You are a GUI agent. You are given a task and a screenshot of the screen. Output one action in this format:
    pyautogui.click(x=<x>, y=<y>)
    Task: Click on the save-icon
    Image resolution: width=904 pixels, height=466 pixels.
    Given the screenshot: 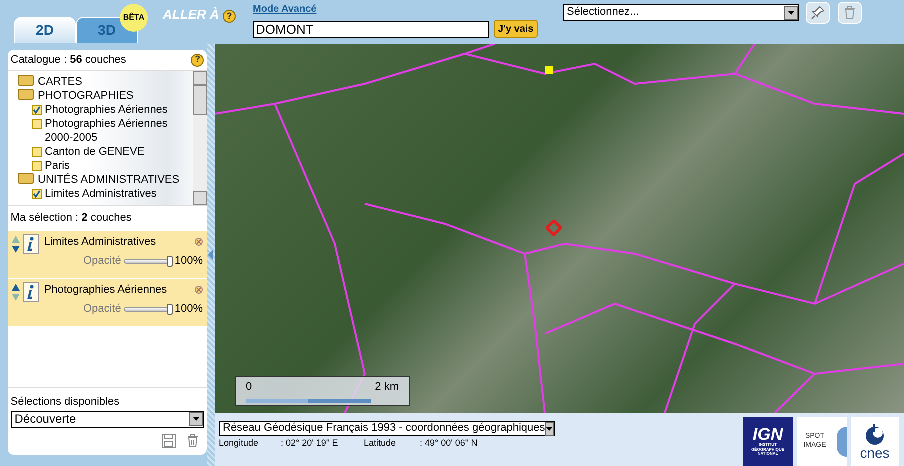 What is the action you would take?
    pyautogui.click(x=169, y=441)
    